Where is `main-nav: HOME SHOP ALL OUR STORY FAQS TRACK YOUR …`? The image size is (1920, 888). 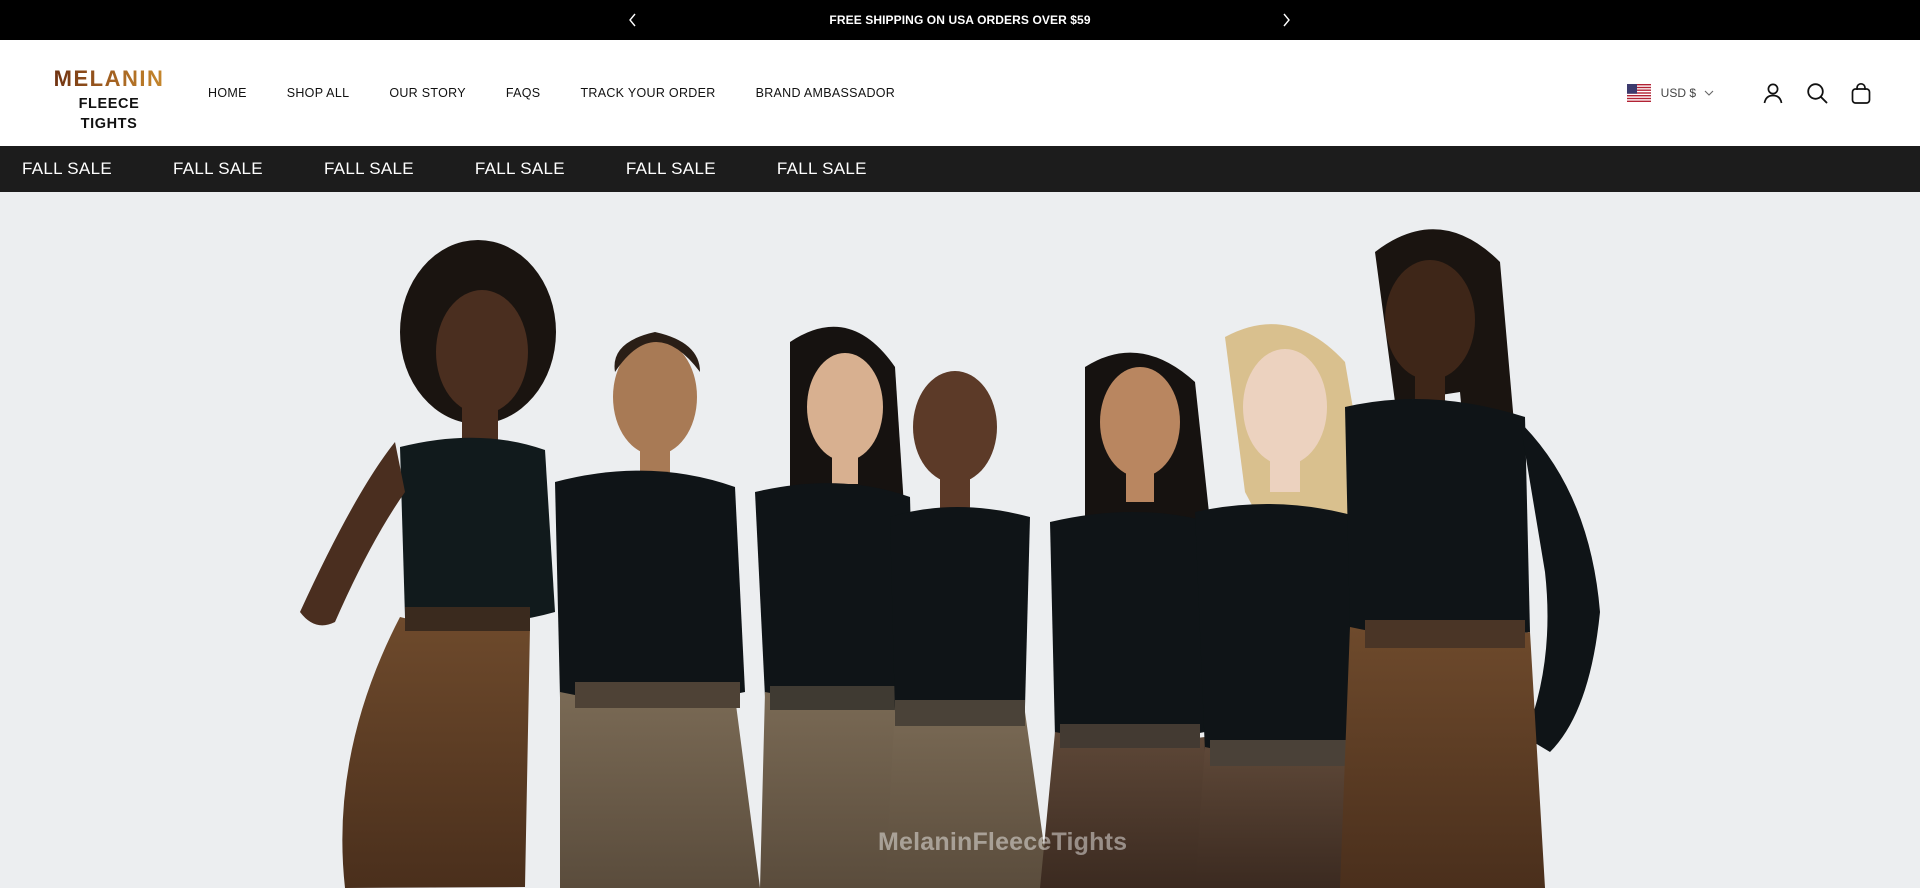 main-nav: HOME SHOP ALL OUR STORY FAQS TRACK YOUR … is located at coordinates (571, 93).